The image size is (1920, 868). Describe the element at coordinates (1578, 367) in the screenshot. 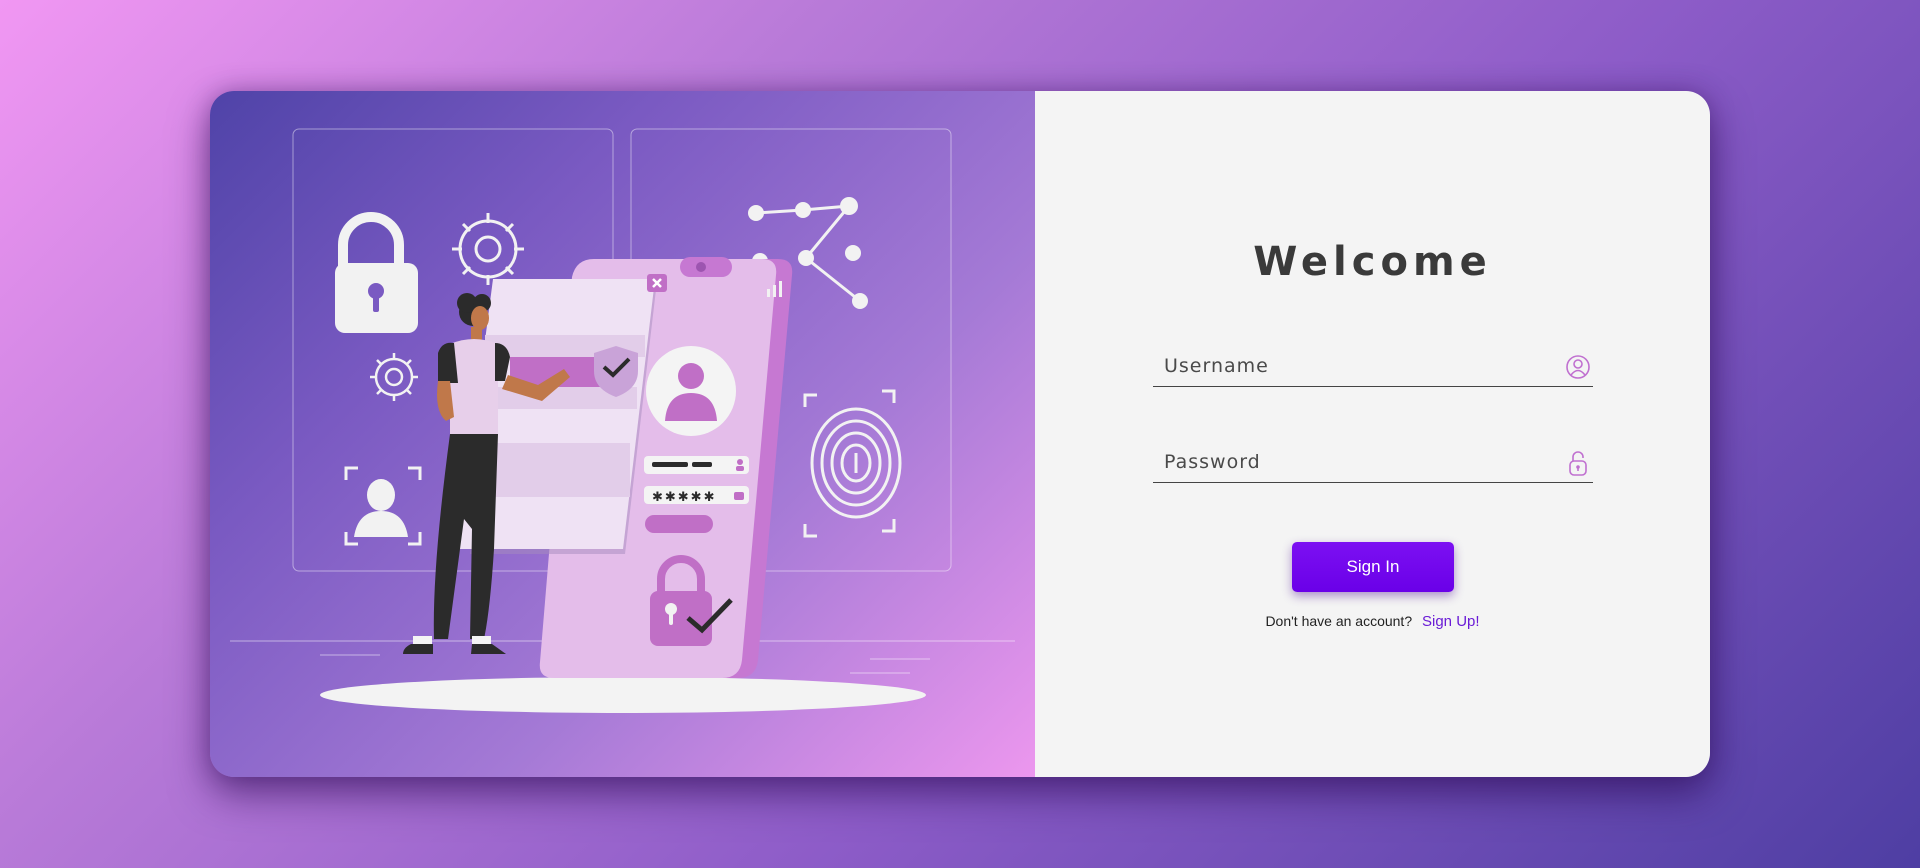

I see `user-circle-icon` at that location.